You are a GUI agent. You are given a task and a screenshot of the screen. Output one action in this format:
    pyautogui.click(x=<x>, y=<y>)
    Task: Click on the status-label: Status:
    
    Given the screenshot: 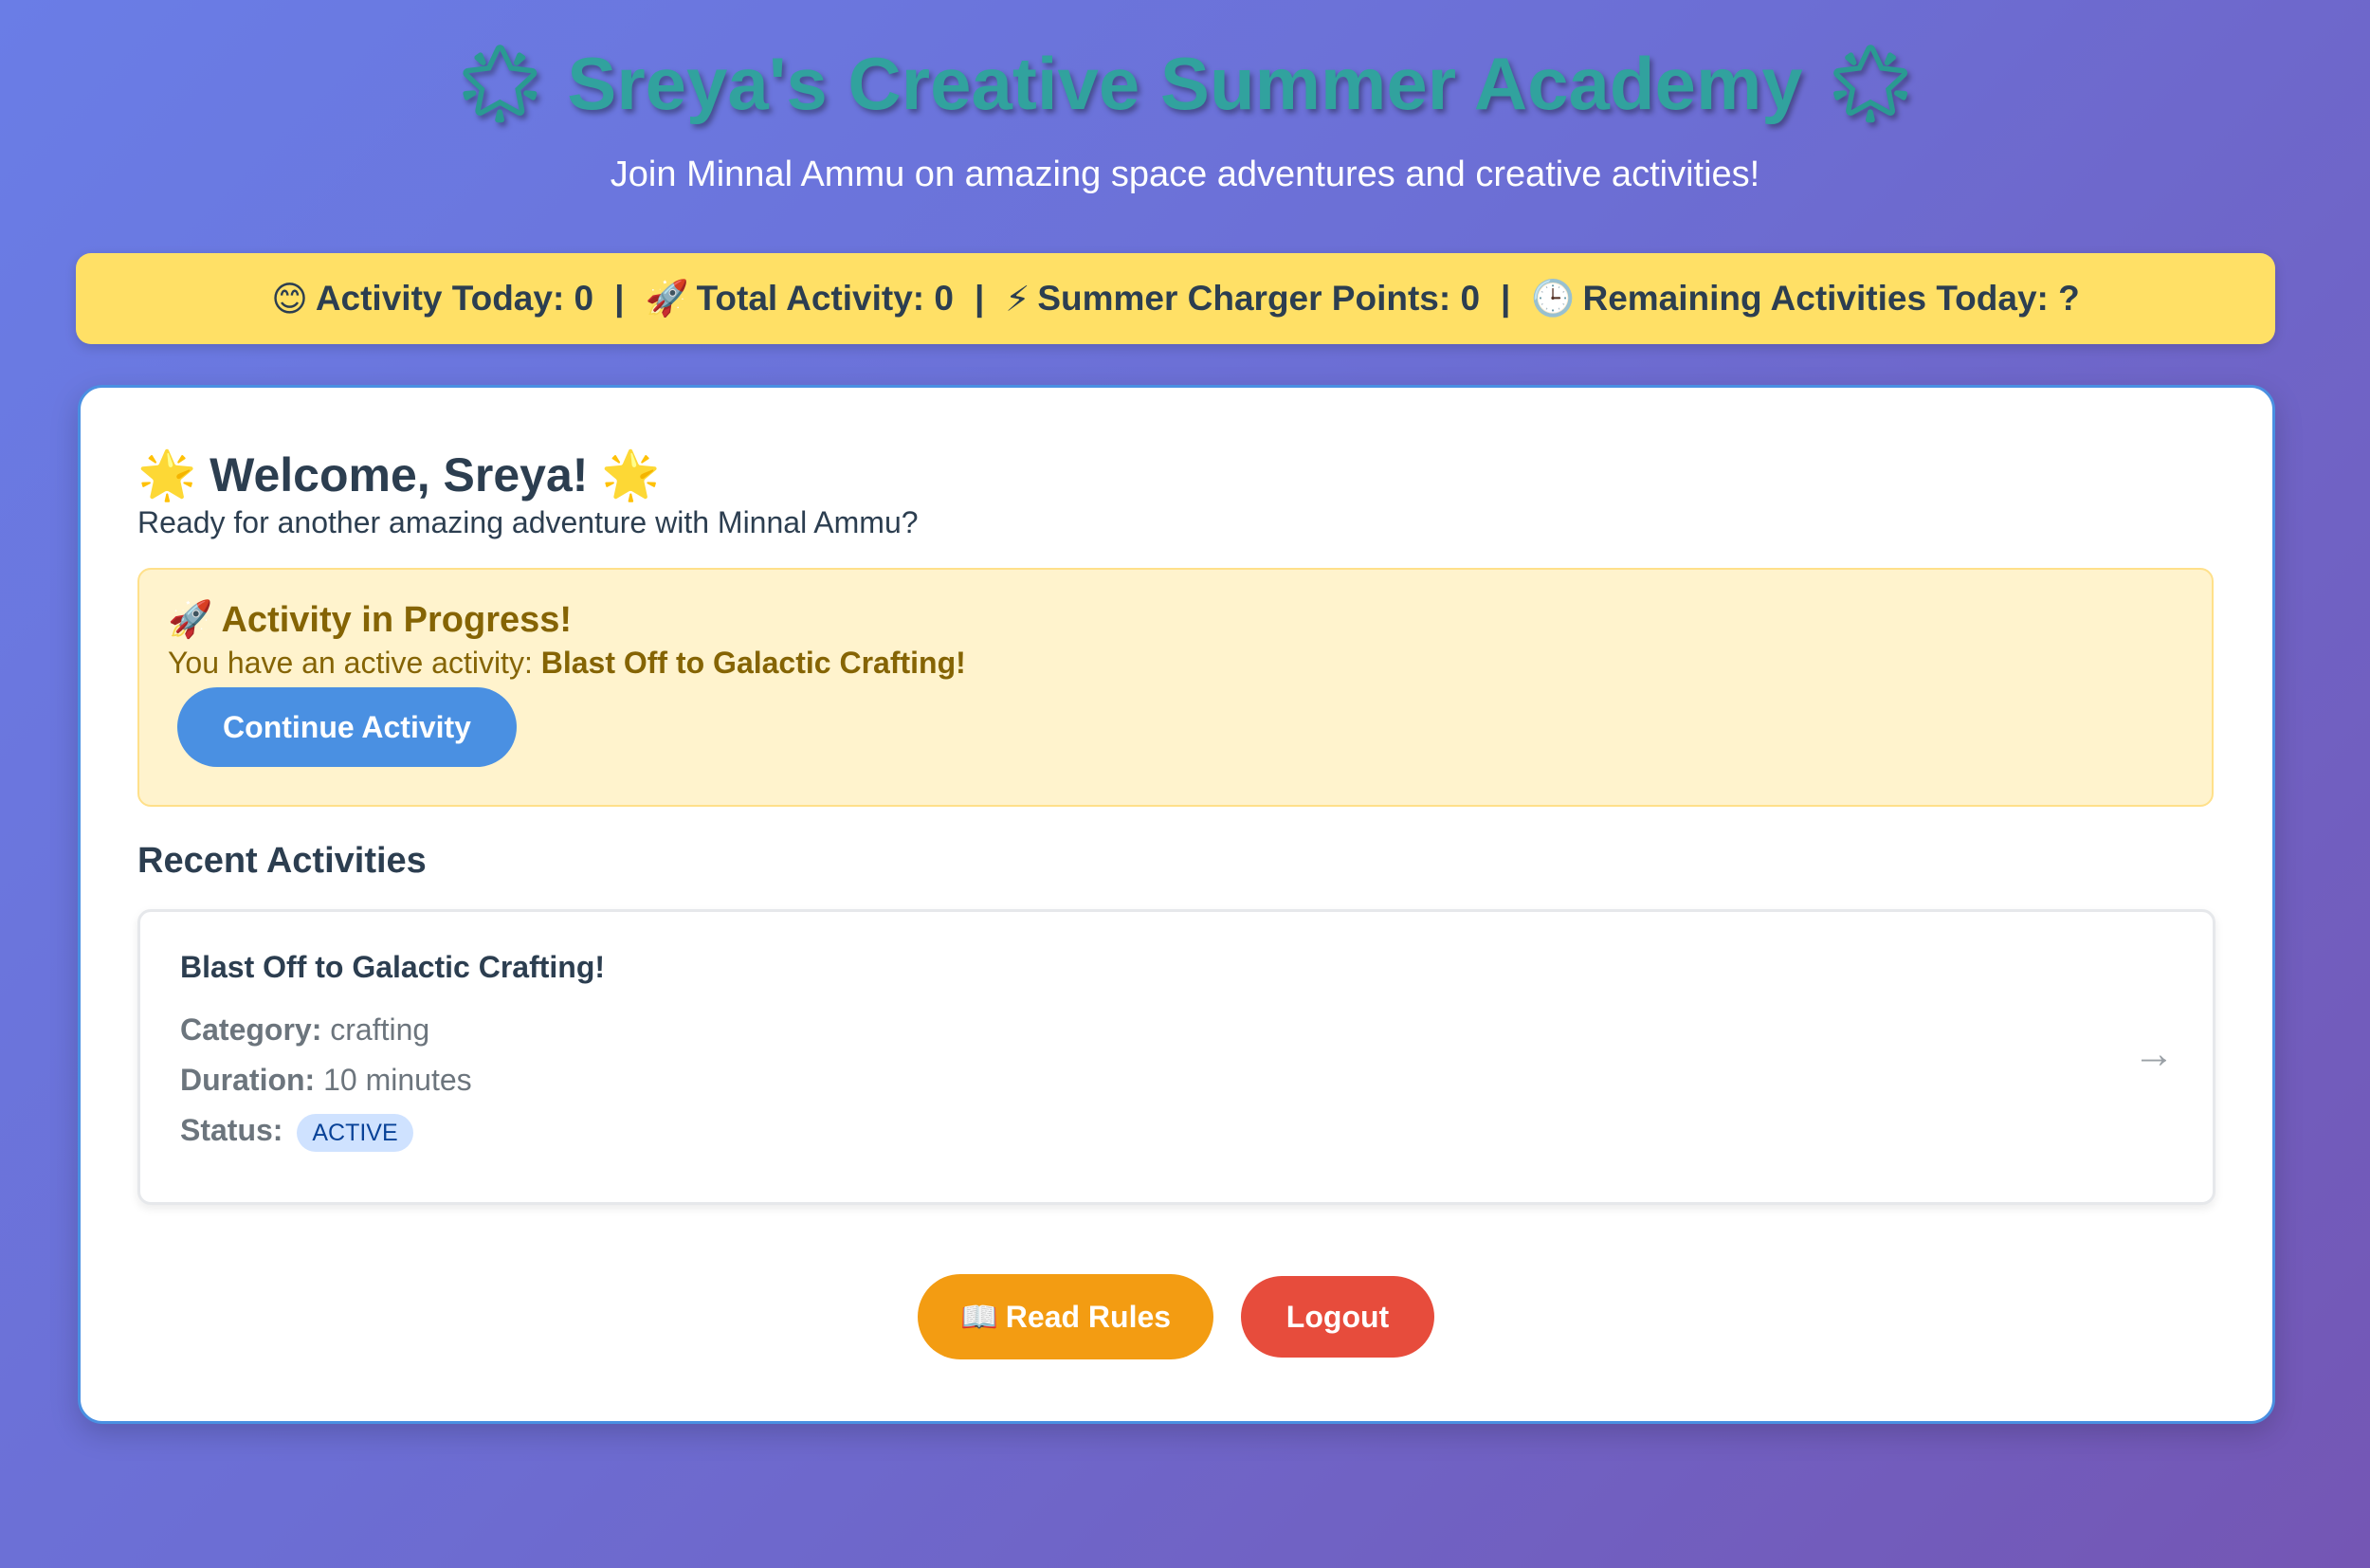 What is the action you would take?
    pyautogui.click(x=231, y=1130)
    